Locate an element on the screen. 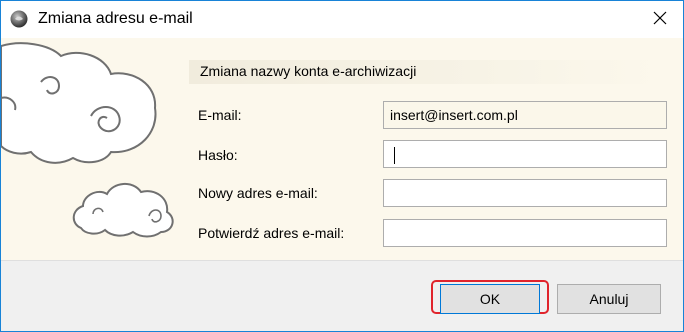 This screenshot has height=332, width=684. cancel-button: Anuluj is located at coordinates (609, 299).